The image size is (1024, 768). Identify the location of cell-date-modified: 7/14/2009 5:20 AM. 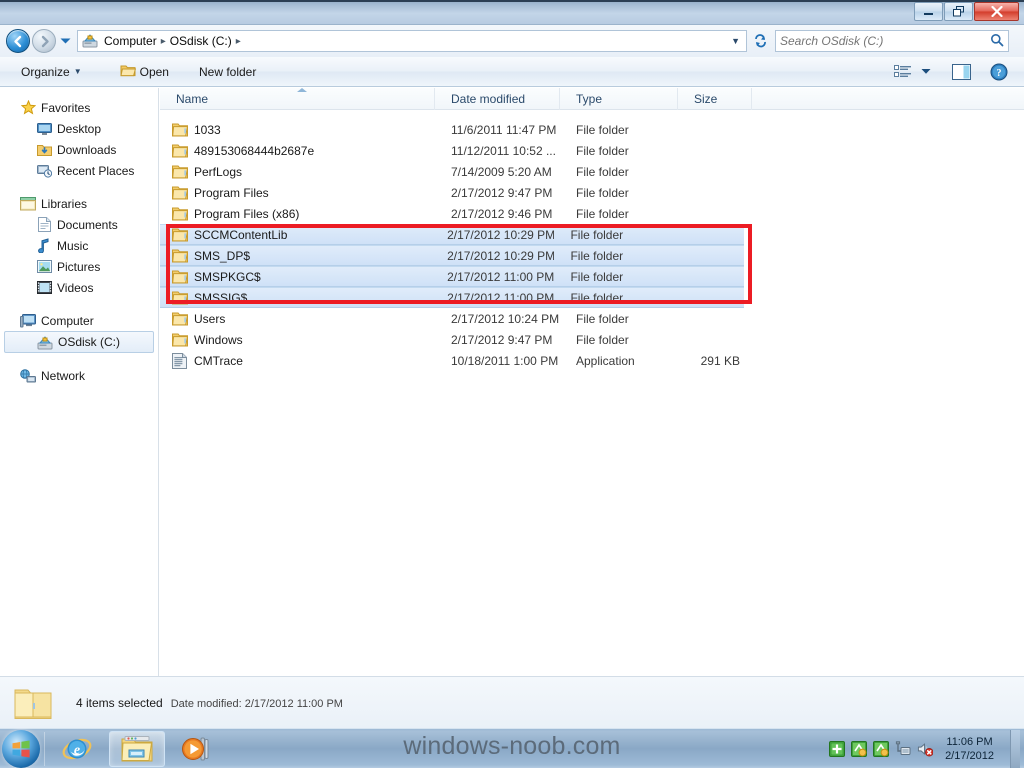
(501, 171).